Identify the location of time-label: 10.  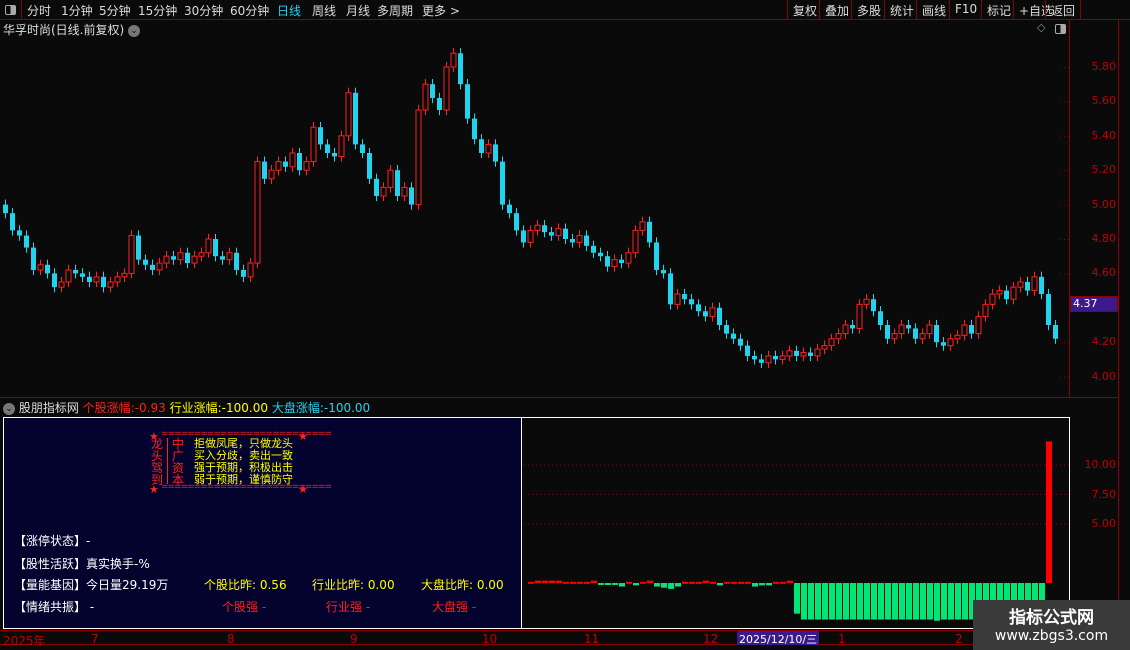
(490, 639).